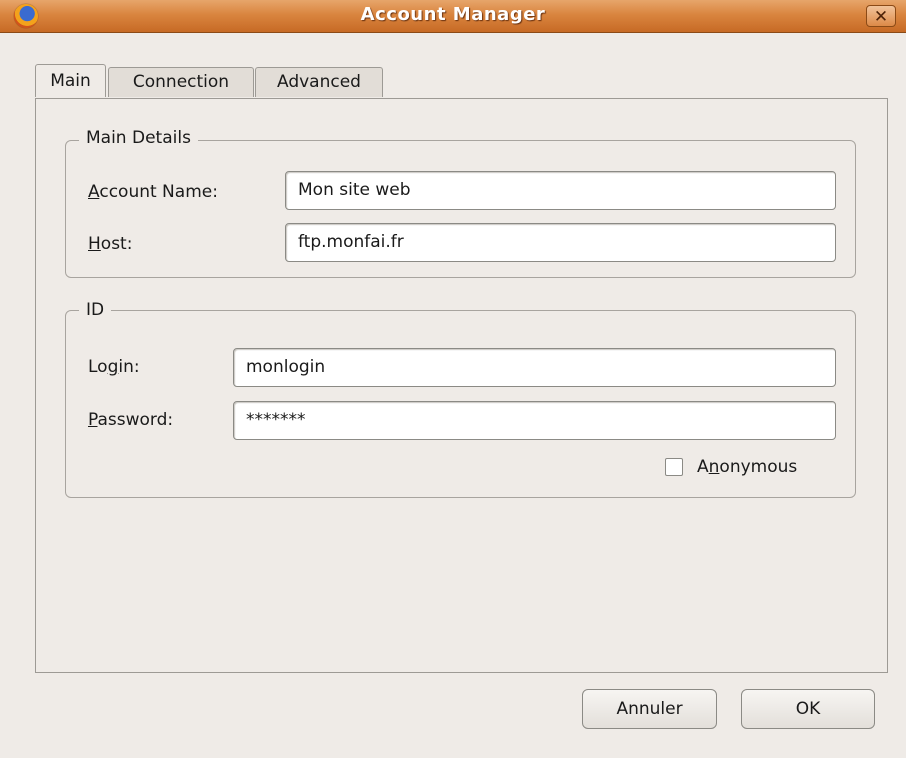 This screenshot has width=906, height=758. I want to click on tab-advanced: Advanced, so click(319, 82).